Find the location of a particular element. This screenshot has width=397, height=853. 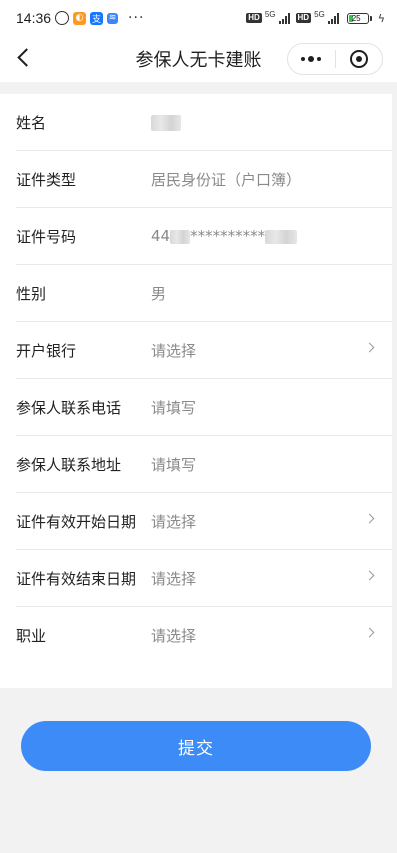

form-row-gender: 性别 男 is located at coordinates (204, 293).